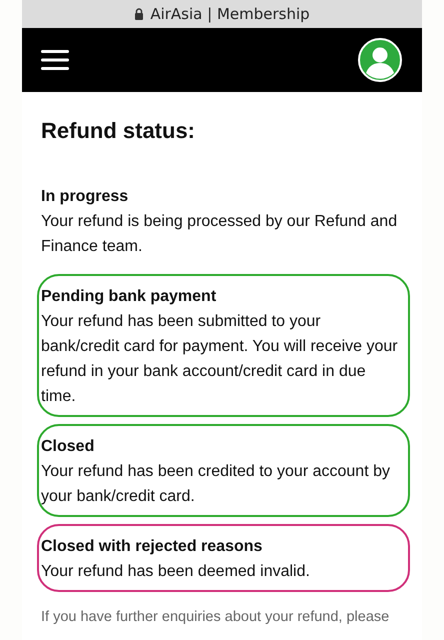 The width and height of the screenshot is (444, 640). Describe the element at coordinates (152, 547) in the screenshot. I see `status-name: Closed with rejected reasons` at that location.